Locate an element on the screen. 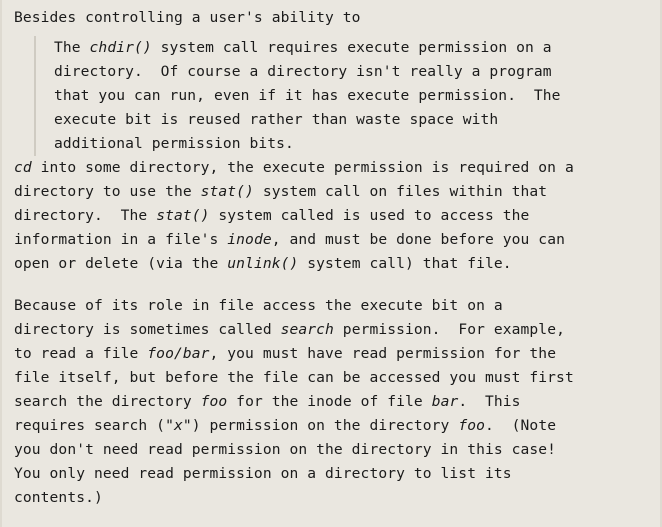 The width and height of the screenshot is (662, 527). inline-code-term: inode is located at coordinates (249, 239).